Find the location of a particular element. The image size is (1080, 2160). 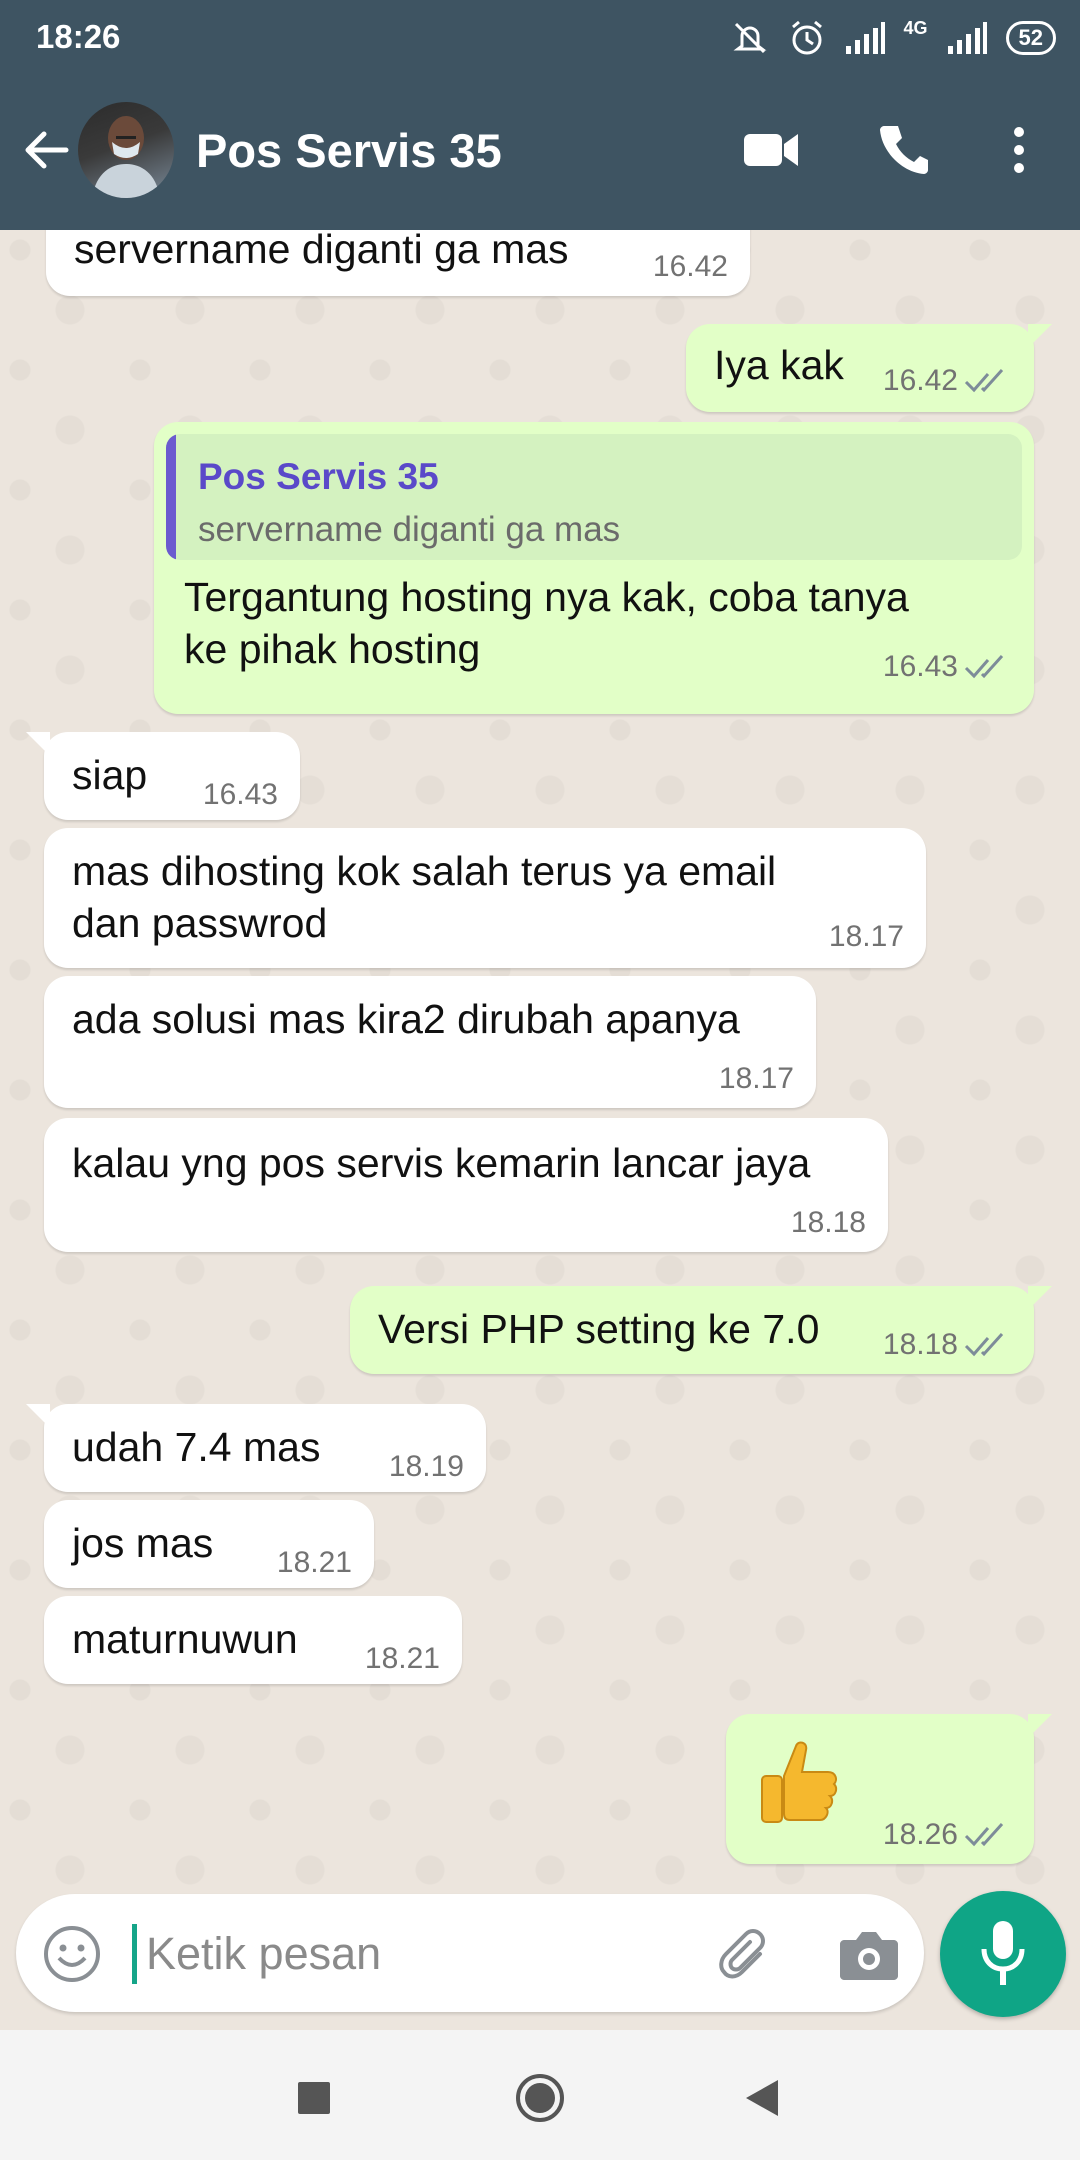

battery-indicator: 52 is located at coordinates (1030, 38).